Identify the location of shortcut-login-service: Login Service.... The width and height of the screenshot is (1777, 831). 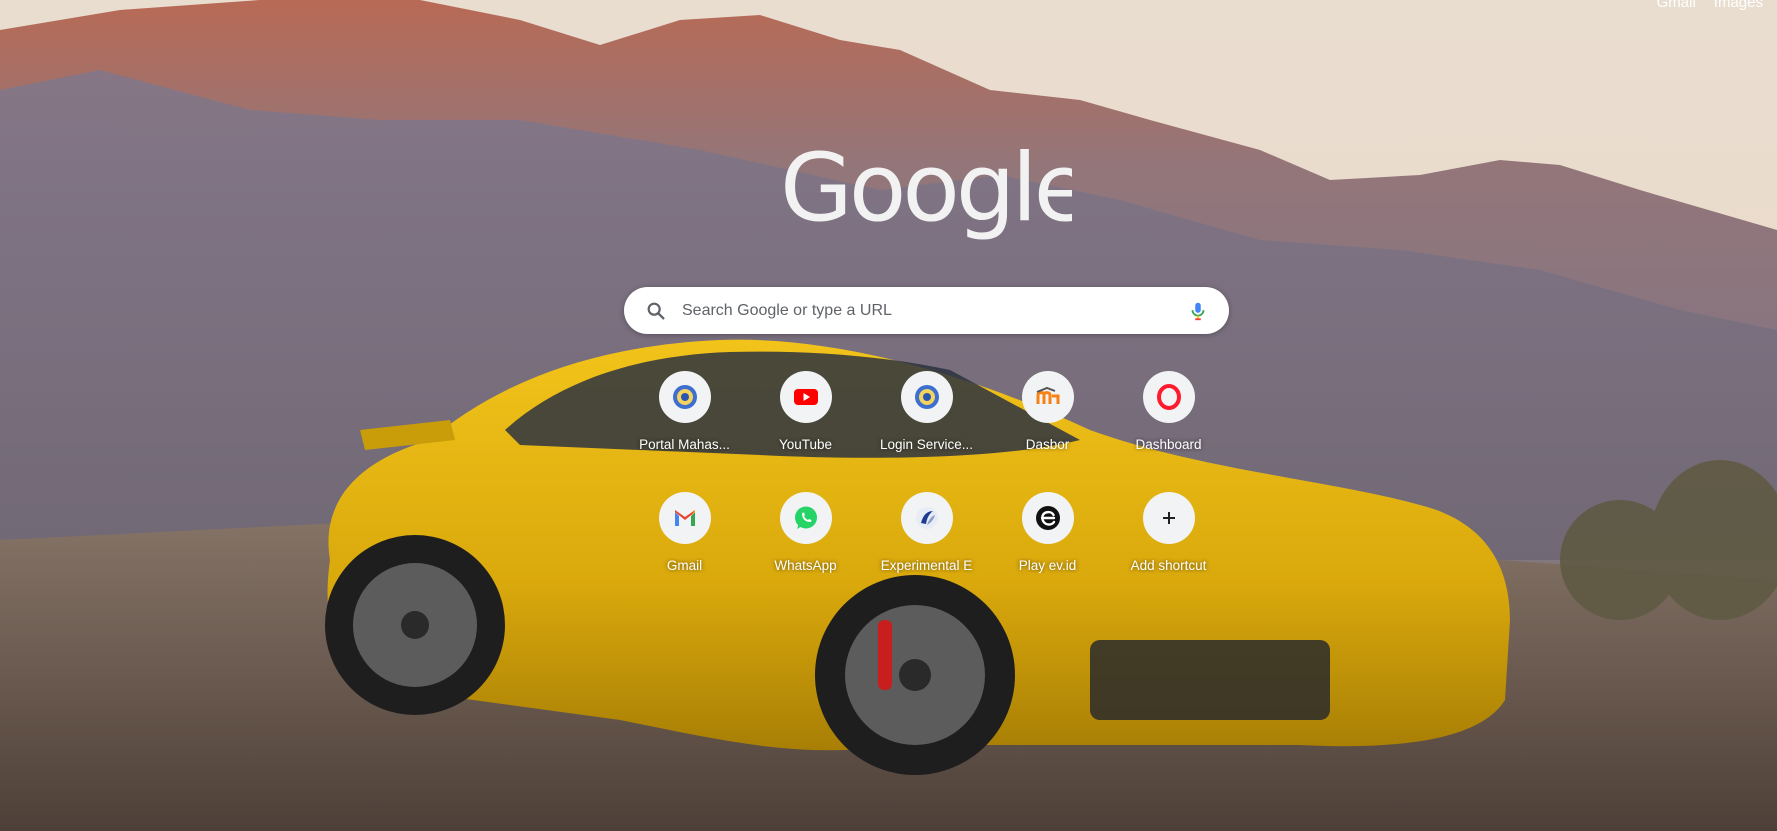
(926, 417).